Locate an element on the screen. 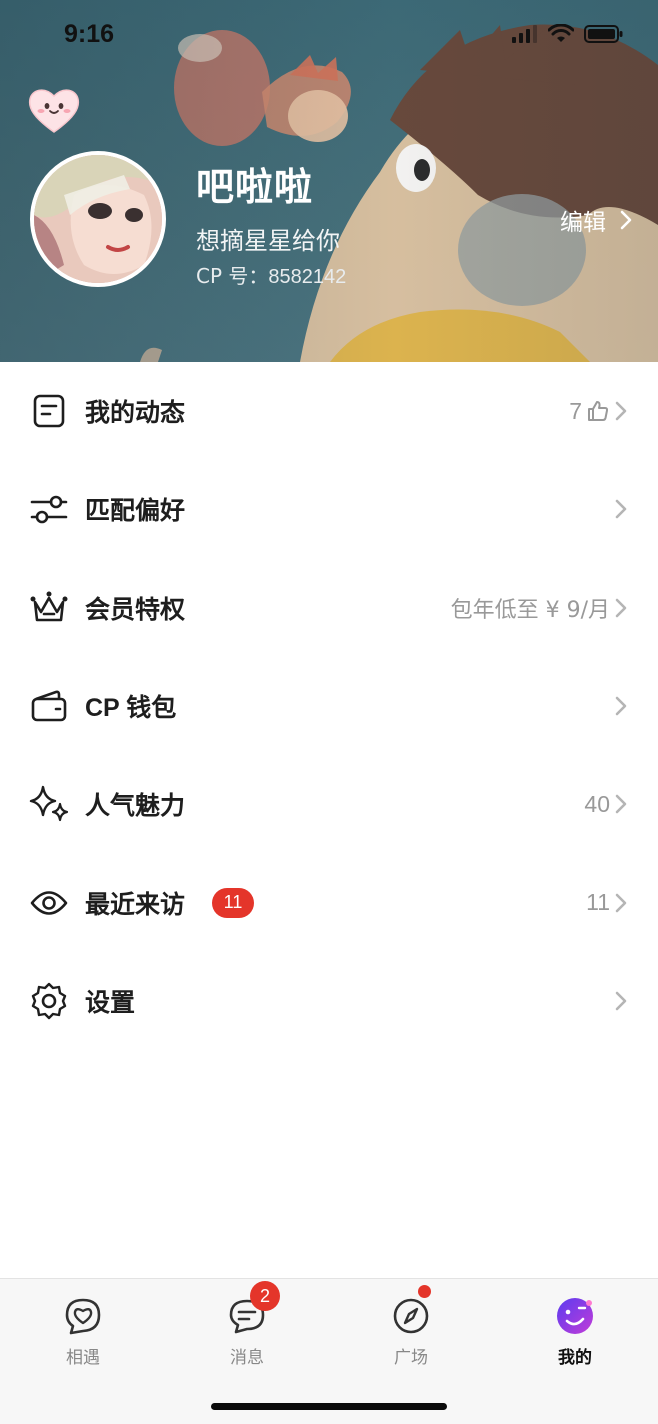  tab-me: 我的 is located at coordinates (575, 1331).